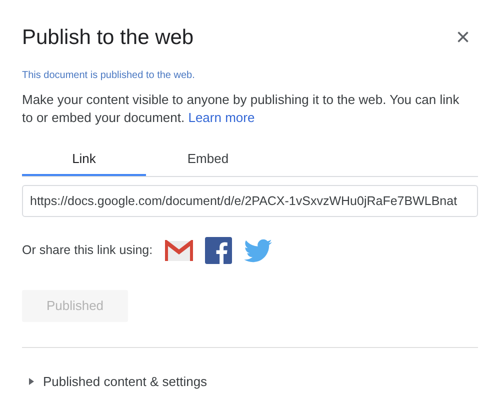  I want to click on link-field: https://docs.google.com/document/d/e/2PACX-1vSxvzWHu0jRaFe7BWLBnat, so click(250, 201).